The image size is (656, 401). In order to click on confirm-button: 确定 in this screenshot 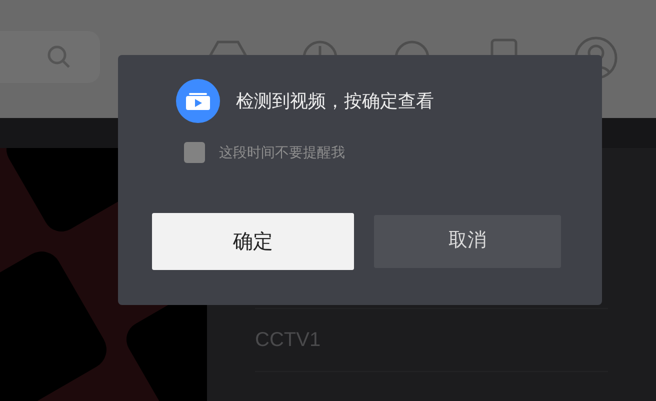, I will do `click(253, 241)`.